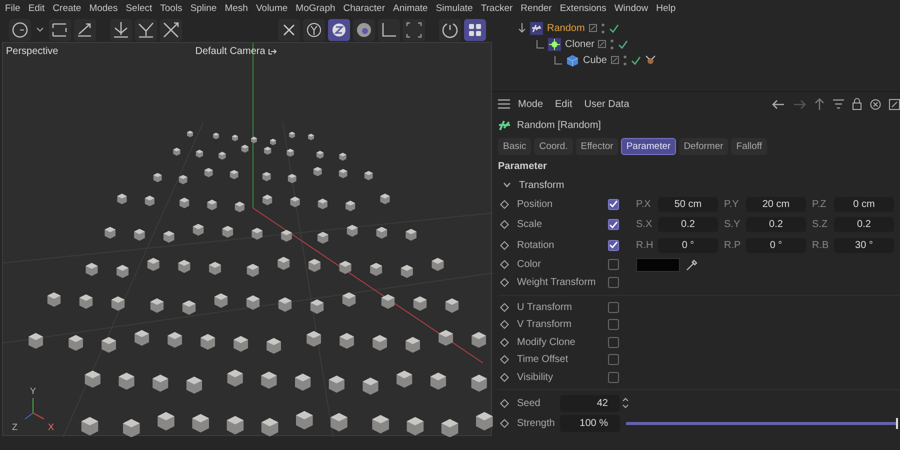 Image resolution: width=900 pixels, height=450 pixels. Describe the element at coordinates (648, 146) in the screenshot. I see `tab: Parameter` at that location.